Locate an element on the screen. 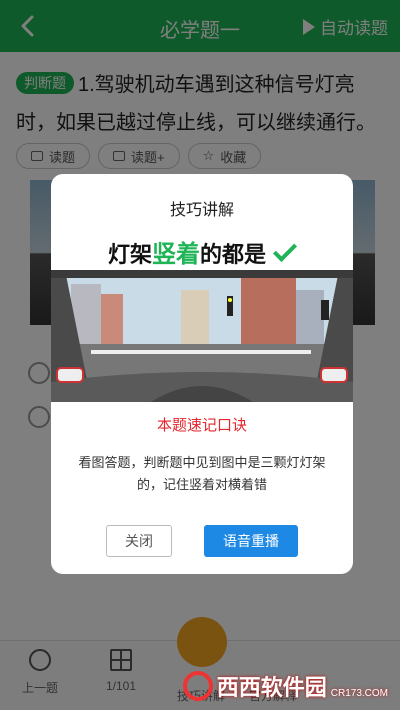 Image resolution: width=400 pixels, height=710 pixels. hint-headline: 灯架竖着的都是 is located at coordinates (202, 251).